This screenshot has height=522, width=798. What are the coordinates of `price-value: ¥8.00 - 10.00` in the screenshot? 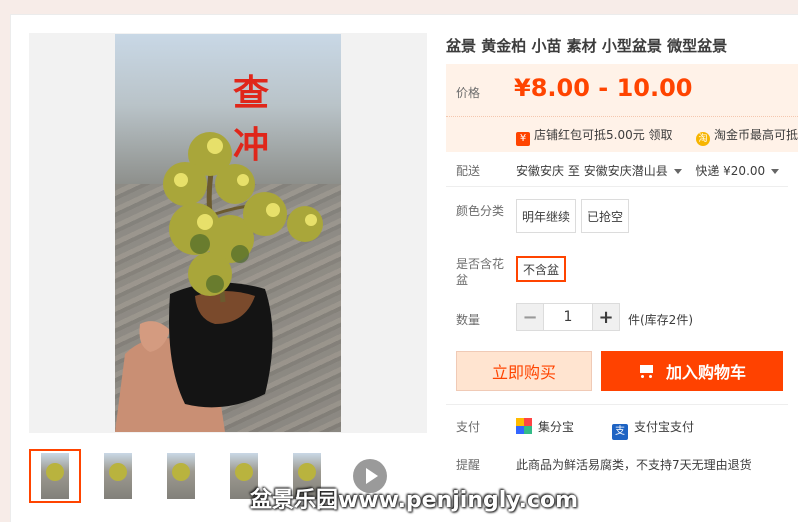 It's located at (603, 88).